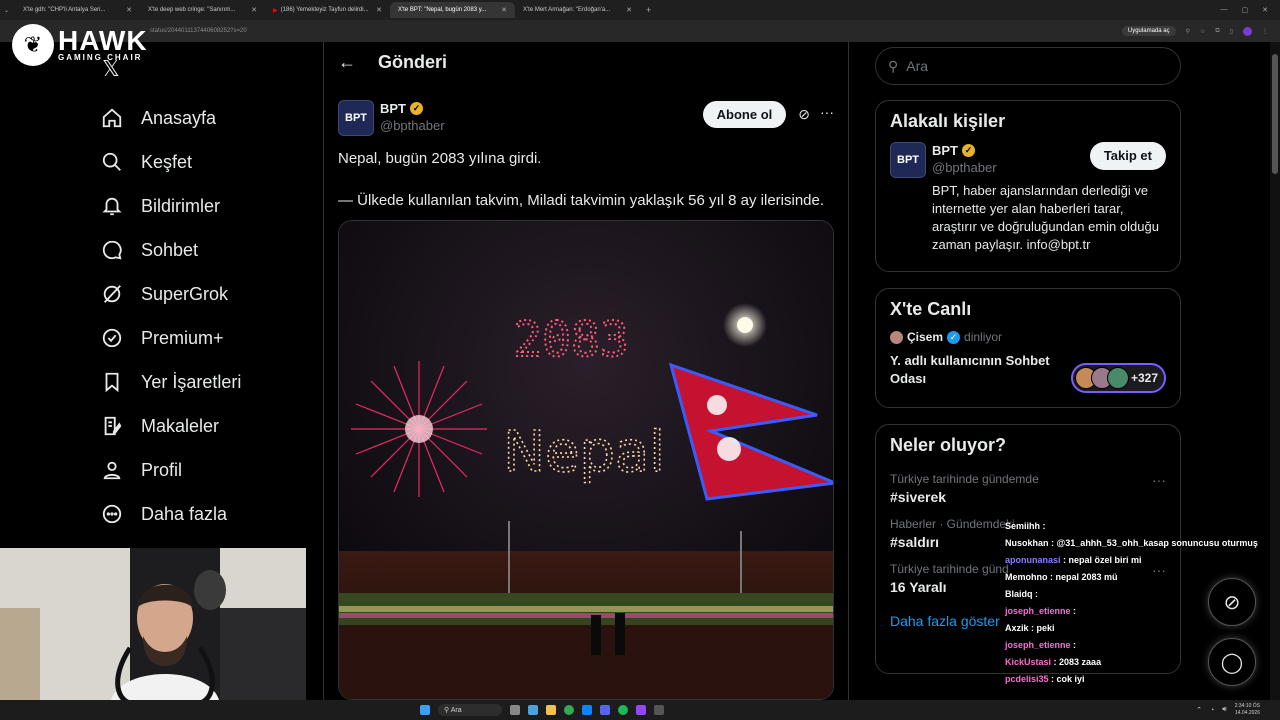 This screenshot has width=1280, height=720. I want to click on trend-item: Türkiye tarihinde gündemde #siverek ···, so click(1028, 488).